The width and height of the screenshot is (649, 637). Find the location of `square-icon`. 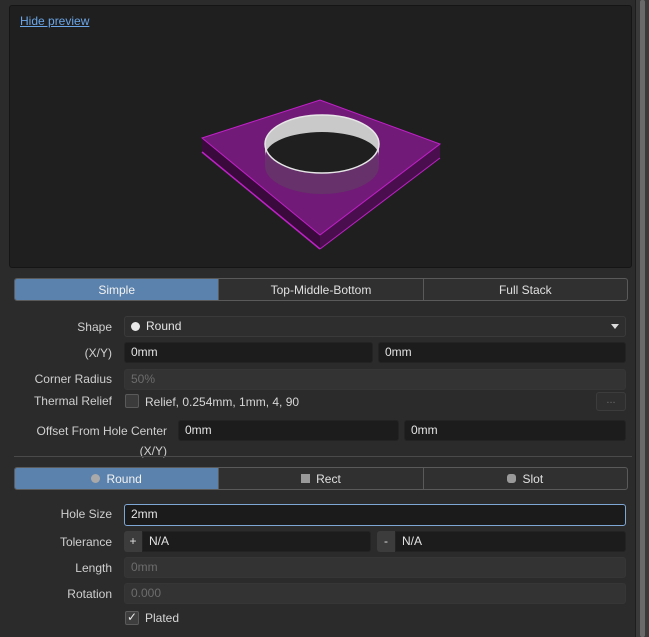

square-icon is located at coordinates (306, 478).